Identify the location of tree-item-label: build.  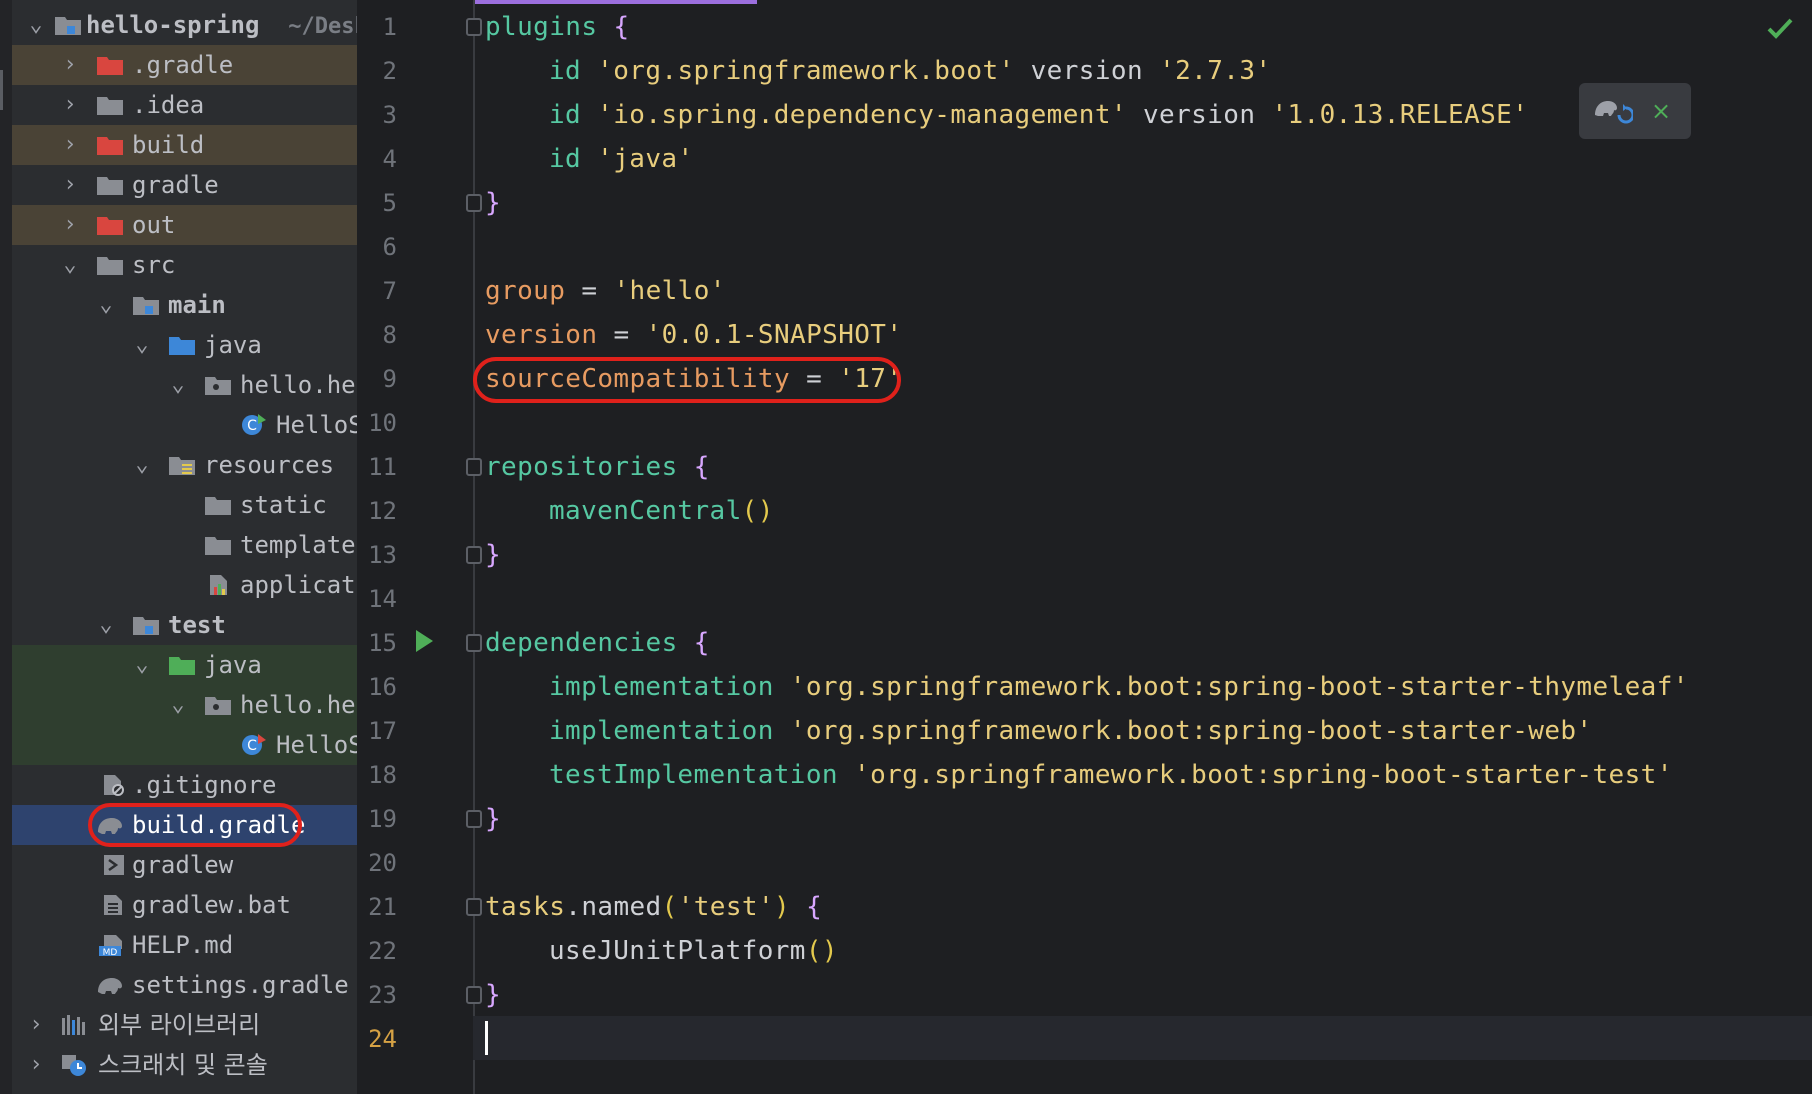
(168, 145).